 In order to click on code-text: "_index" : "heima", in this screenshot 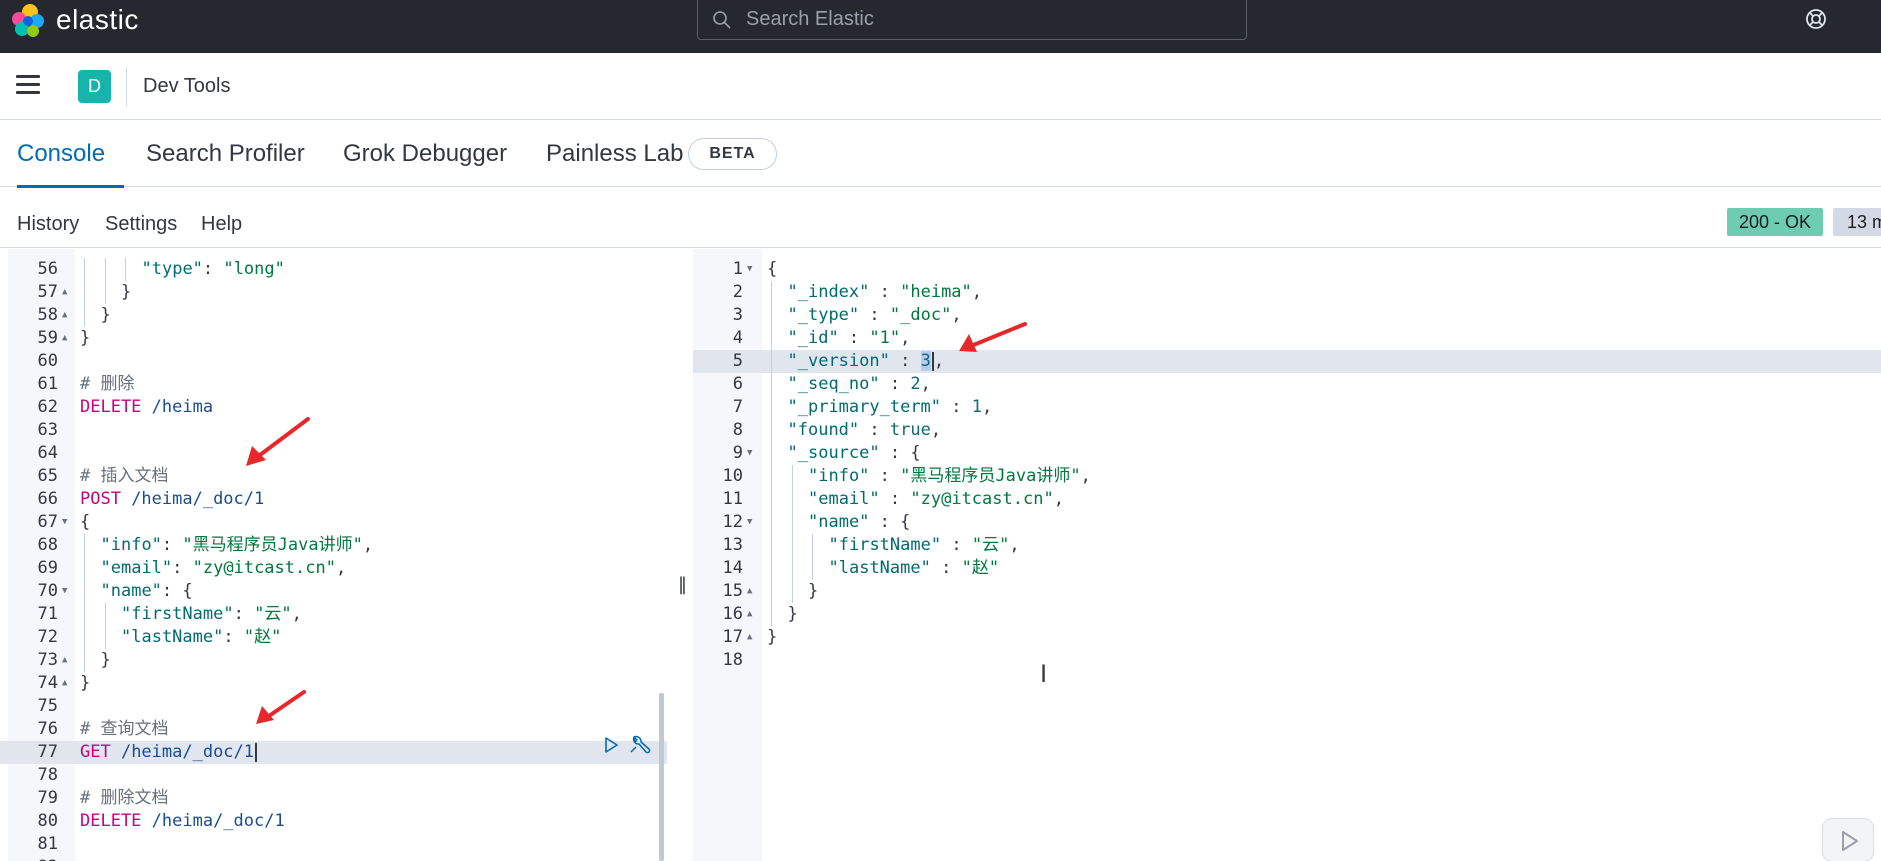, I will do `click(885, 292)`.